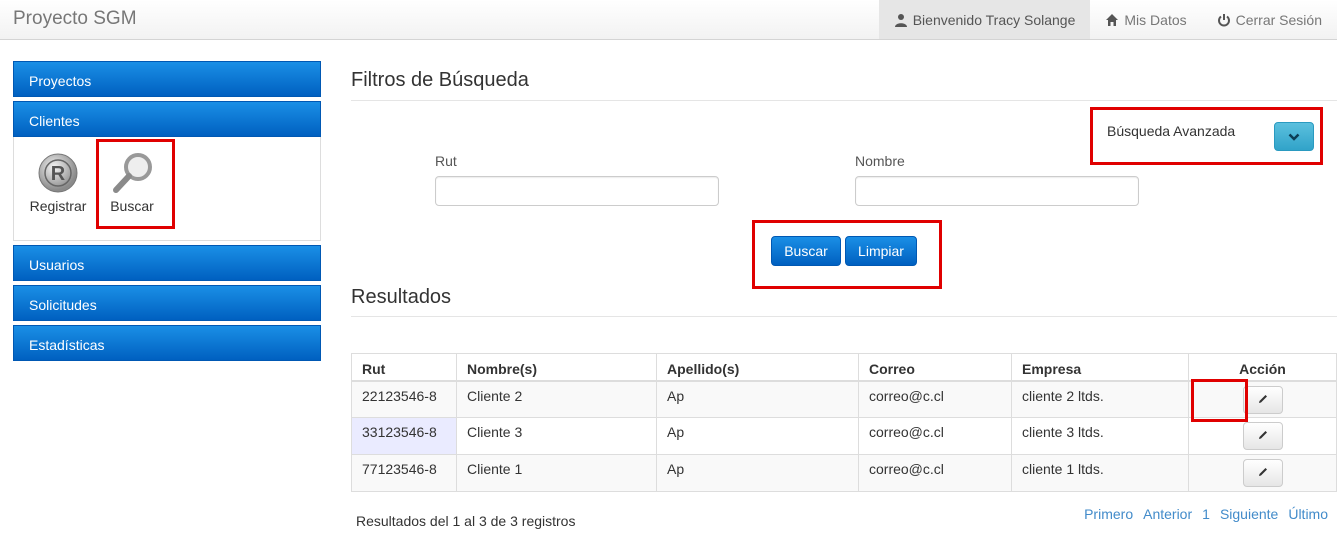  Describe the element at coordinates (1112, 20) in the screenshot. I see `home-icon` at that location.